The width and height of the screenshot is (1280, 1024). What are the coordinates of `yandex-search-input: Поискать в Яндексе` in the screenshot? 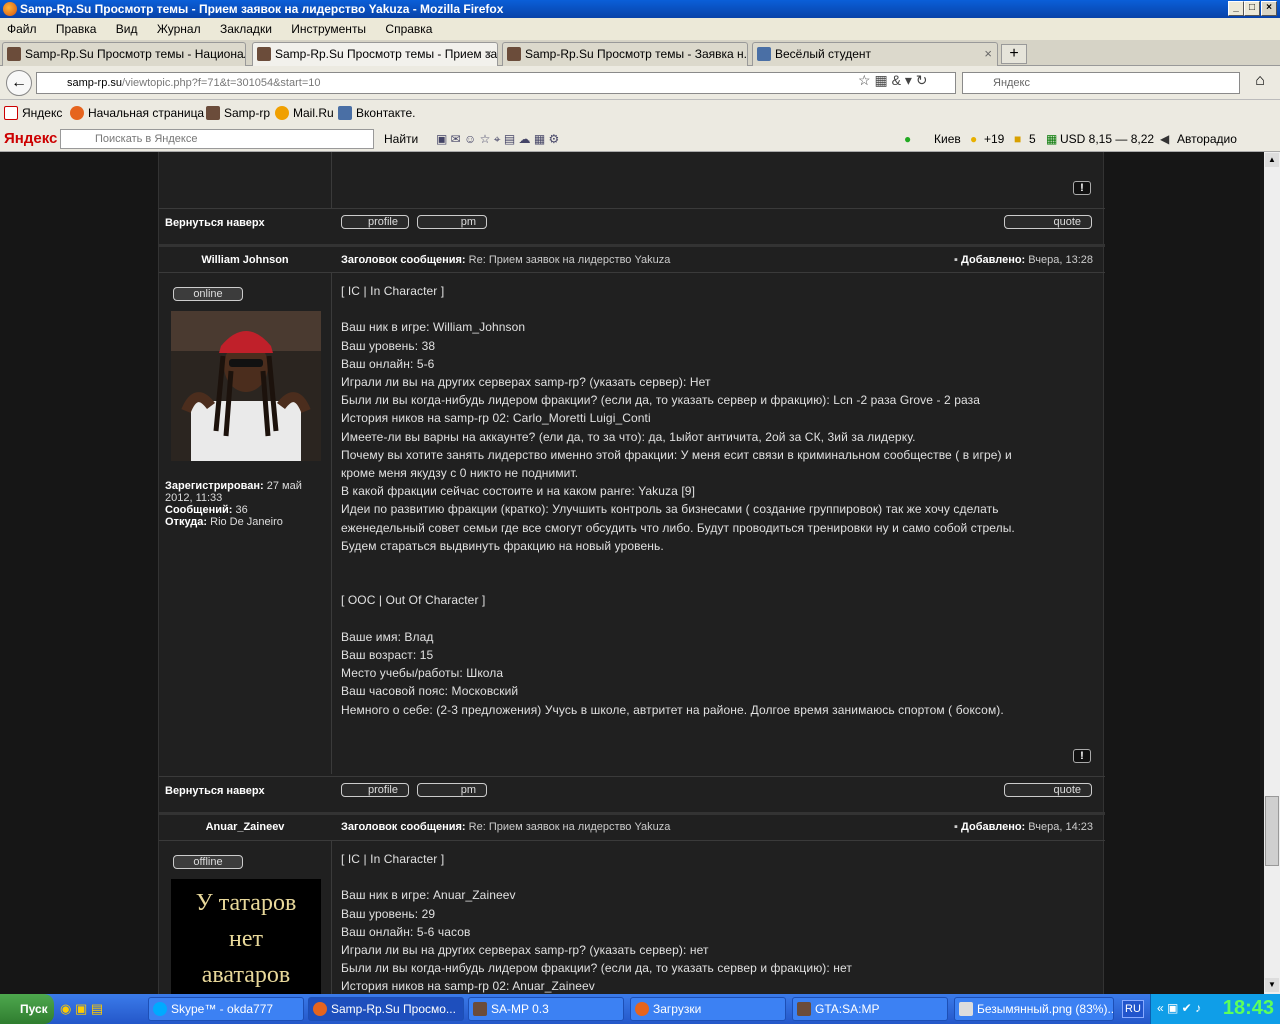 It's located at (217, 139).